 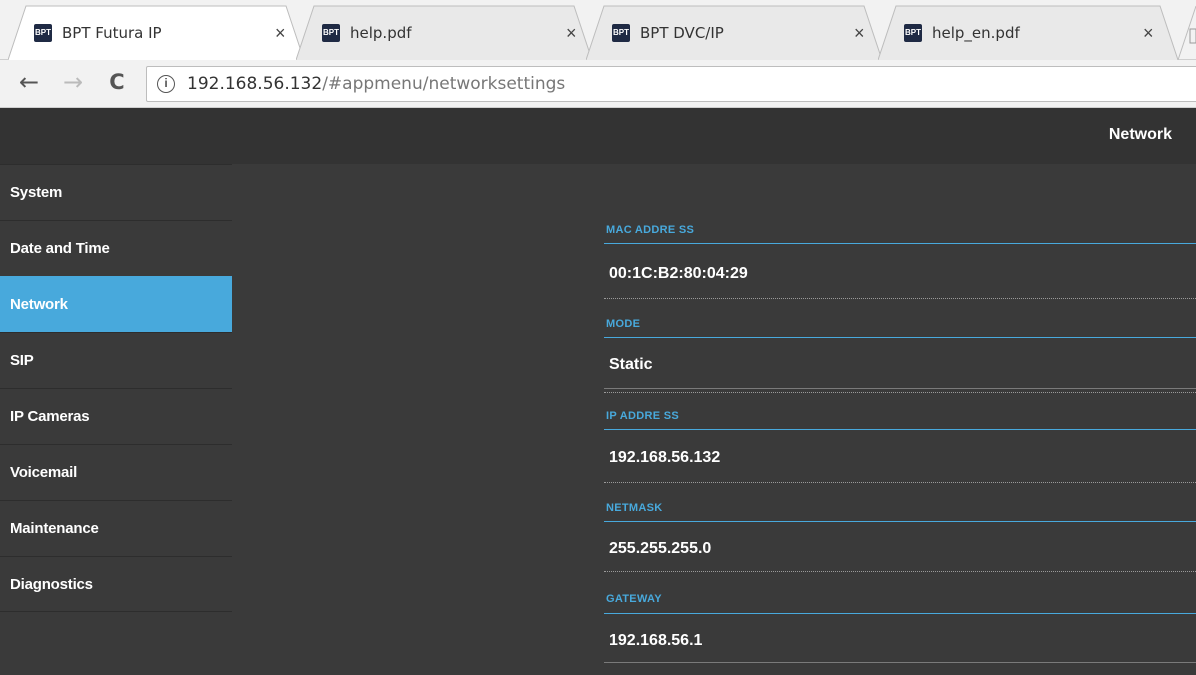 I want to click on gateway-value: 192.168.56.1, so click(x=655, y=641).